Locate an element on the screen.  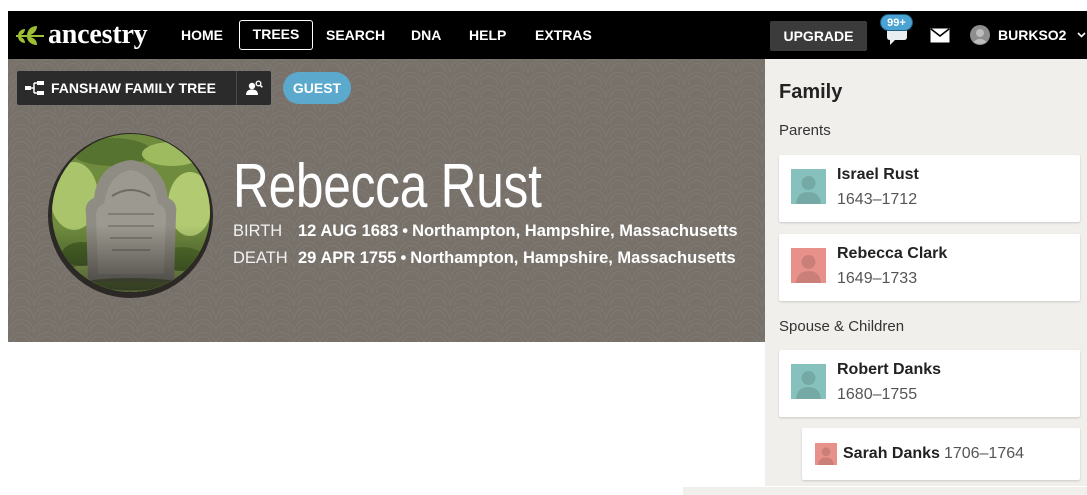
death-label: DEATH is located at coordinates (260, 258).